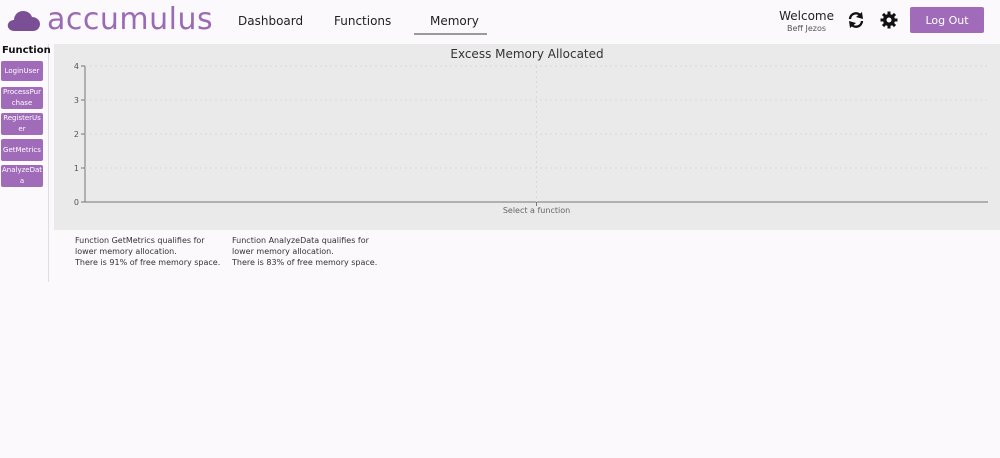 This screenshot has width=1000, height=458. I want to click on nav-memory: Memory, so click(454, 21).